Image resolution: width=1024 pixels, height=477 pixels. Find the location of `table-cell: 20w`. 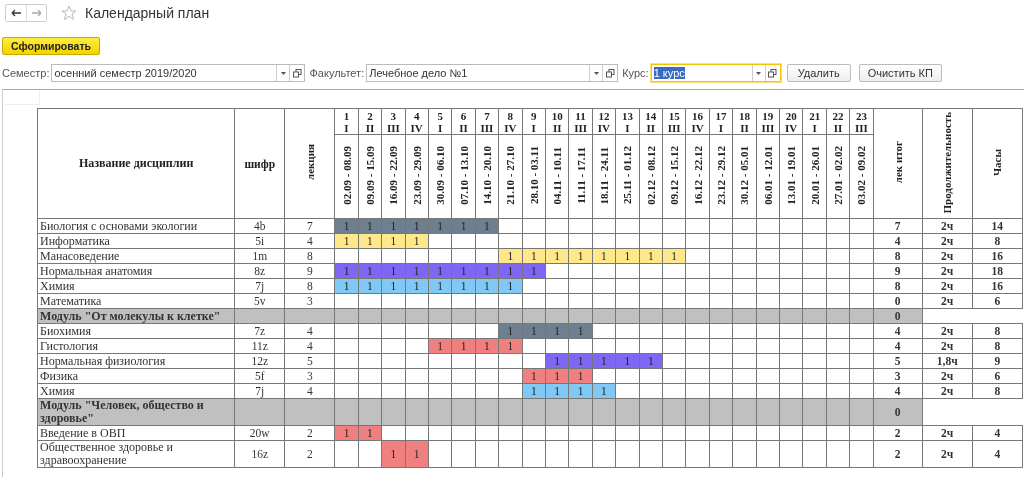

table-cell: 20w is located at coordinates (259, 433).